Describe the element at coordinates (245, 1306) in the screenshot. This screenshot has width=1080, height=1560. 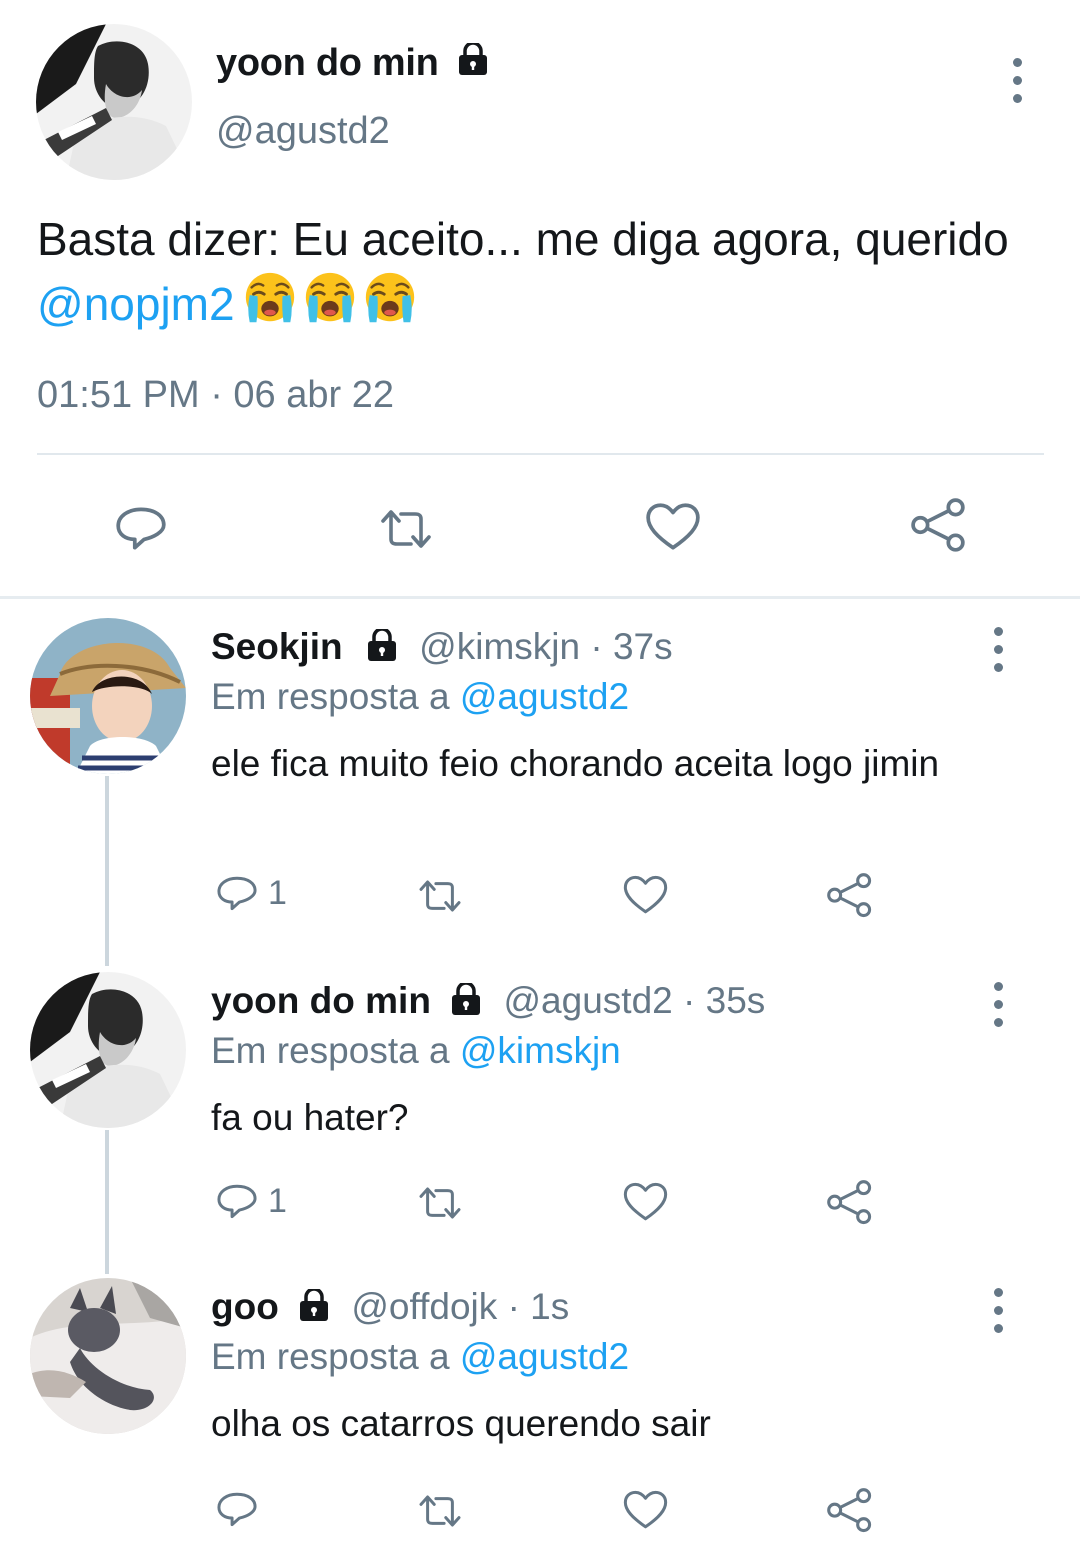
I see `display-name: goo` at that location.